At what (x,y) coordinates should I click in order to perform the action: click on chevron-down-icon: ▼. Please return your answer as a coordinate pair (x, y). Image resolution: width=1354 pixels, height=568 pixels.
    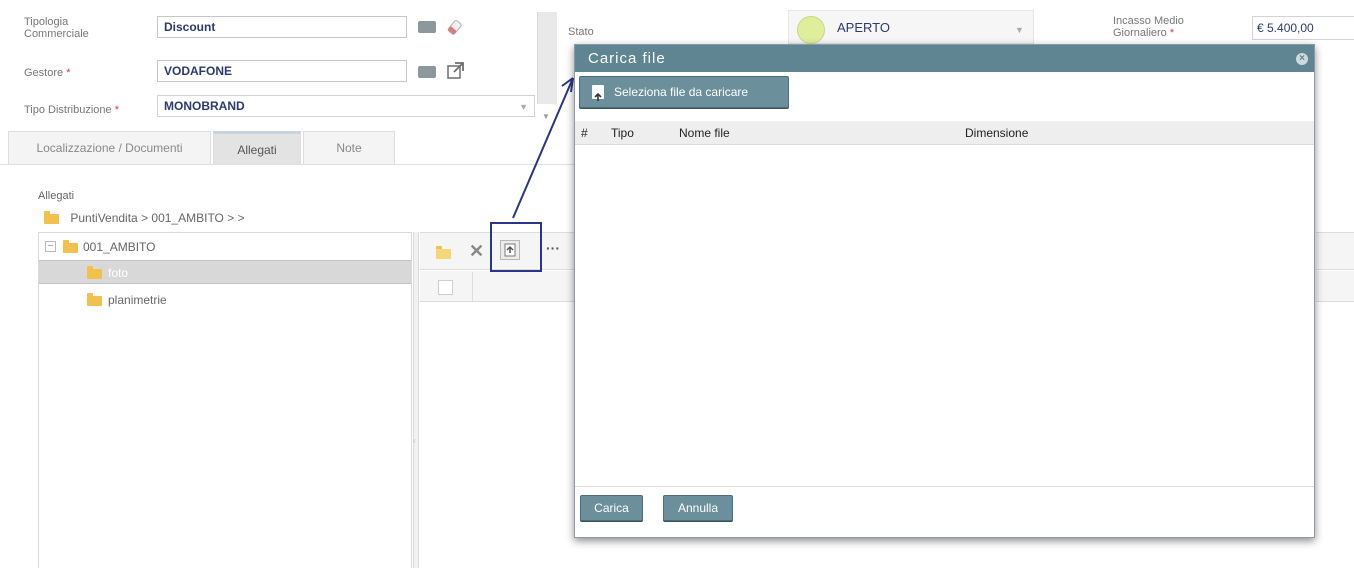
    Looking at the image, I should click on (1019, 30).